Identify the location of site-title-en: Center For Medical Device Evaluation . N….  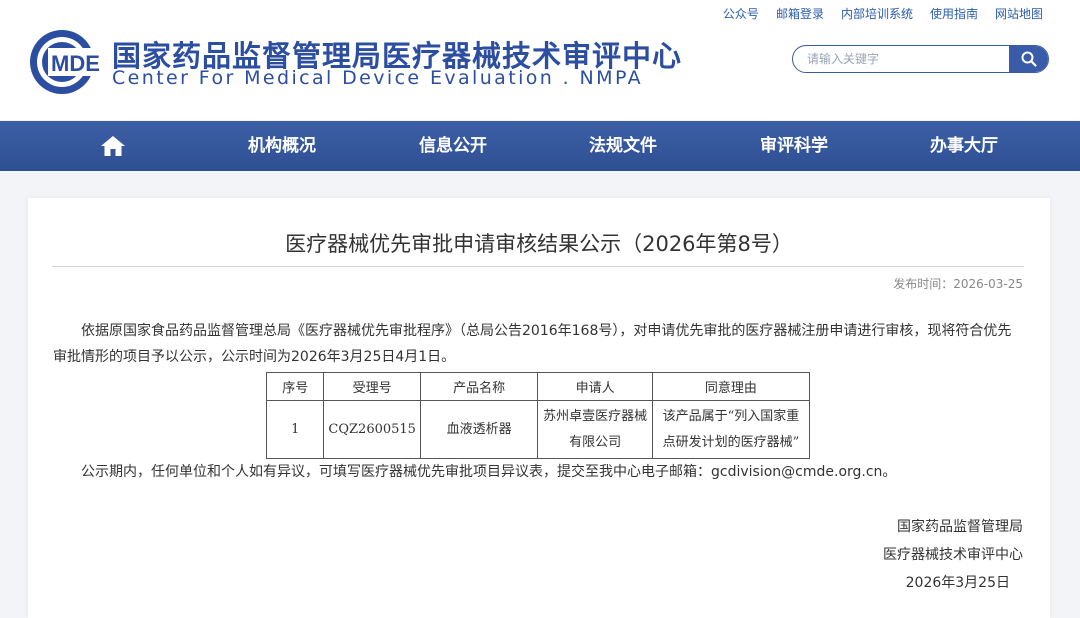
(377, 78).